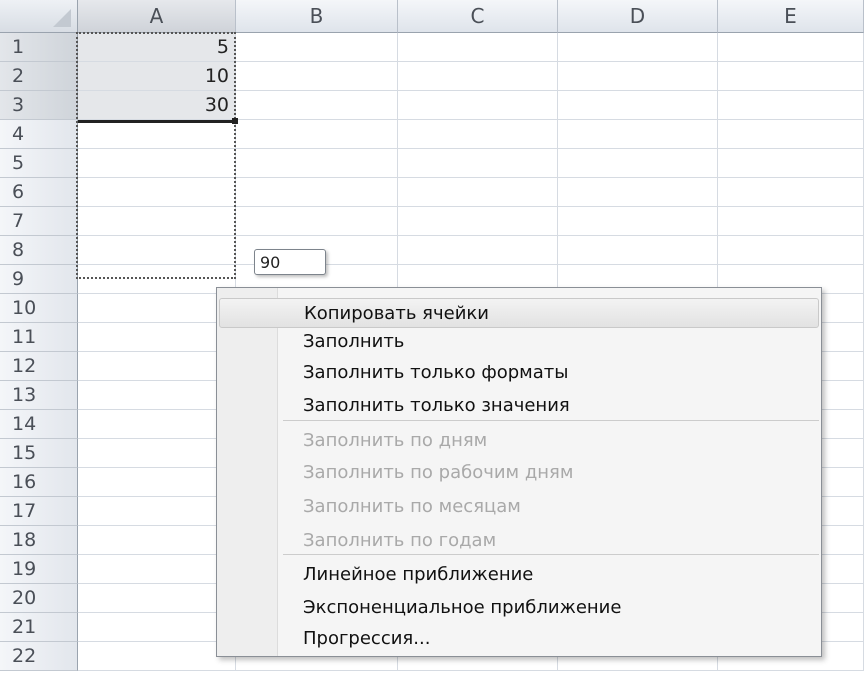  Describe the element at coordinates (157, 134) in the screenshot. I see `cell-a4` at that location.